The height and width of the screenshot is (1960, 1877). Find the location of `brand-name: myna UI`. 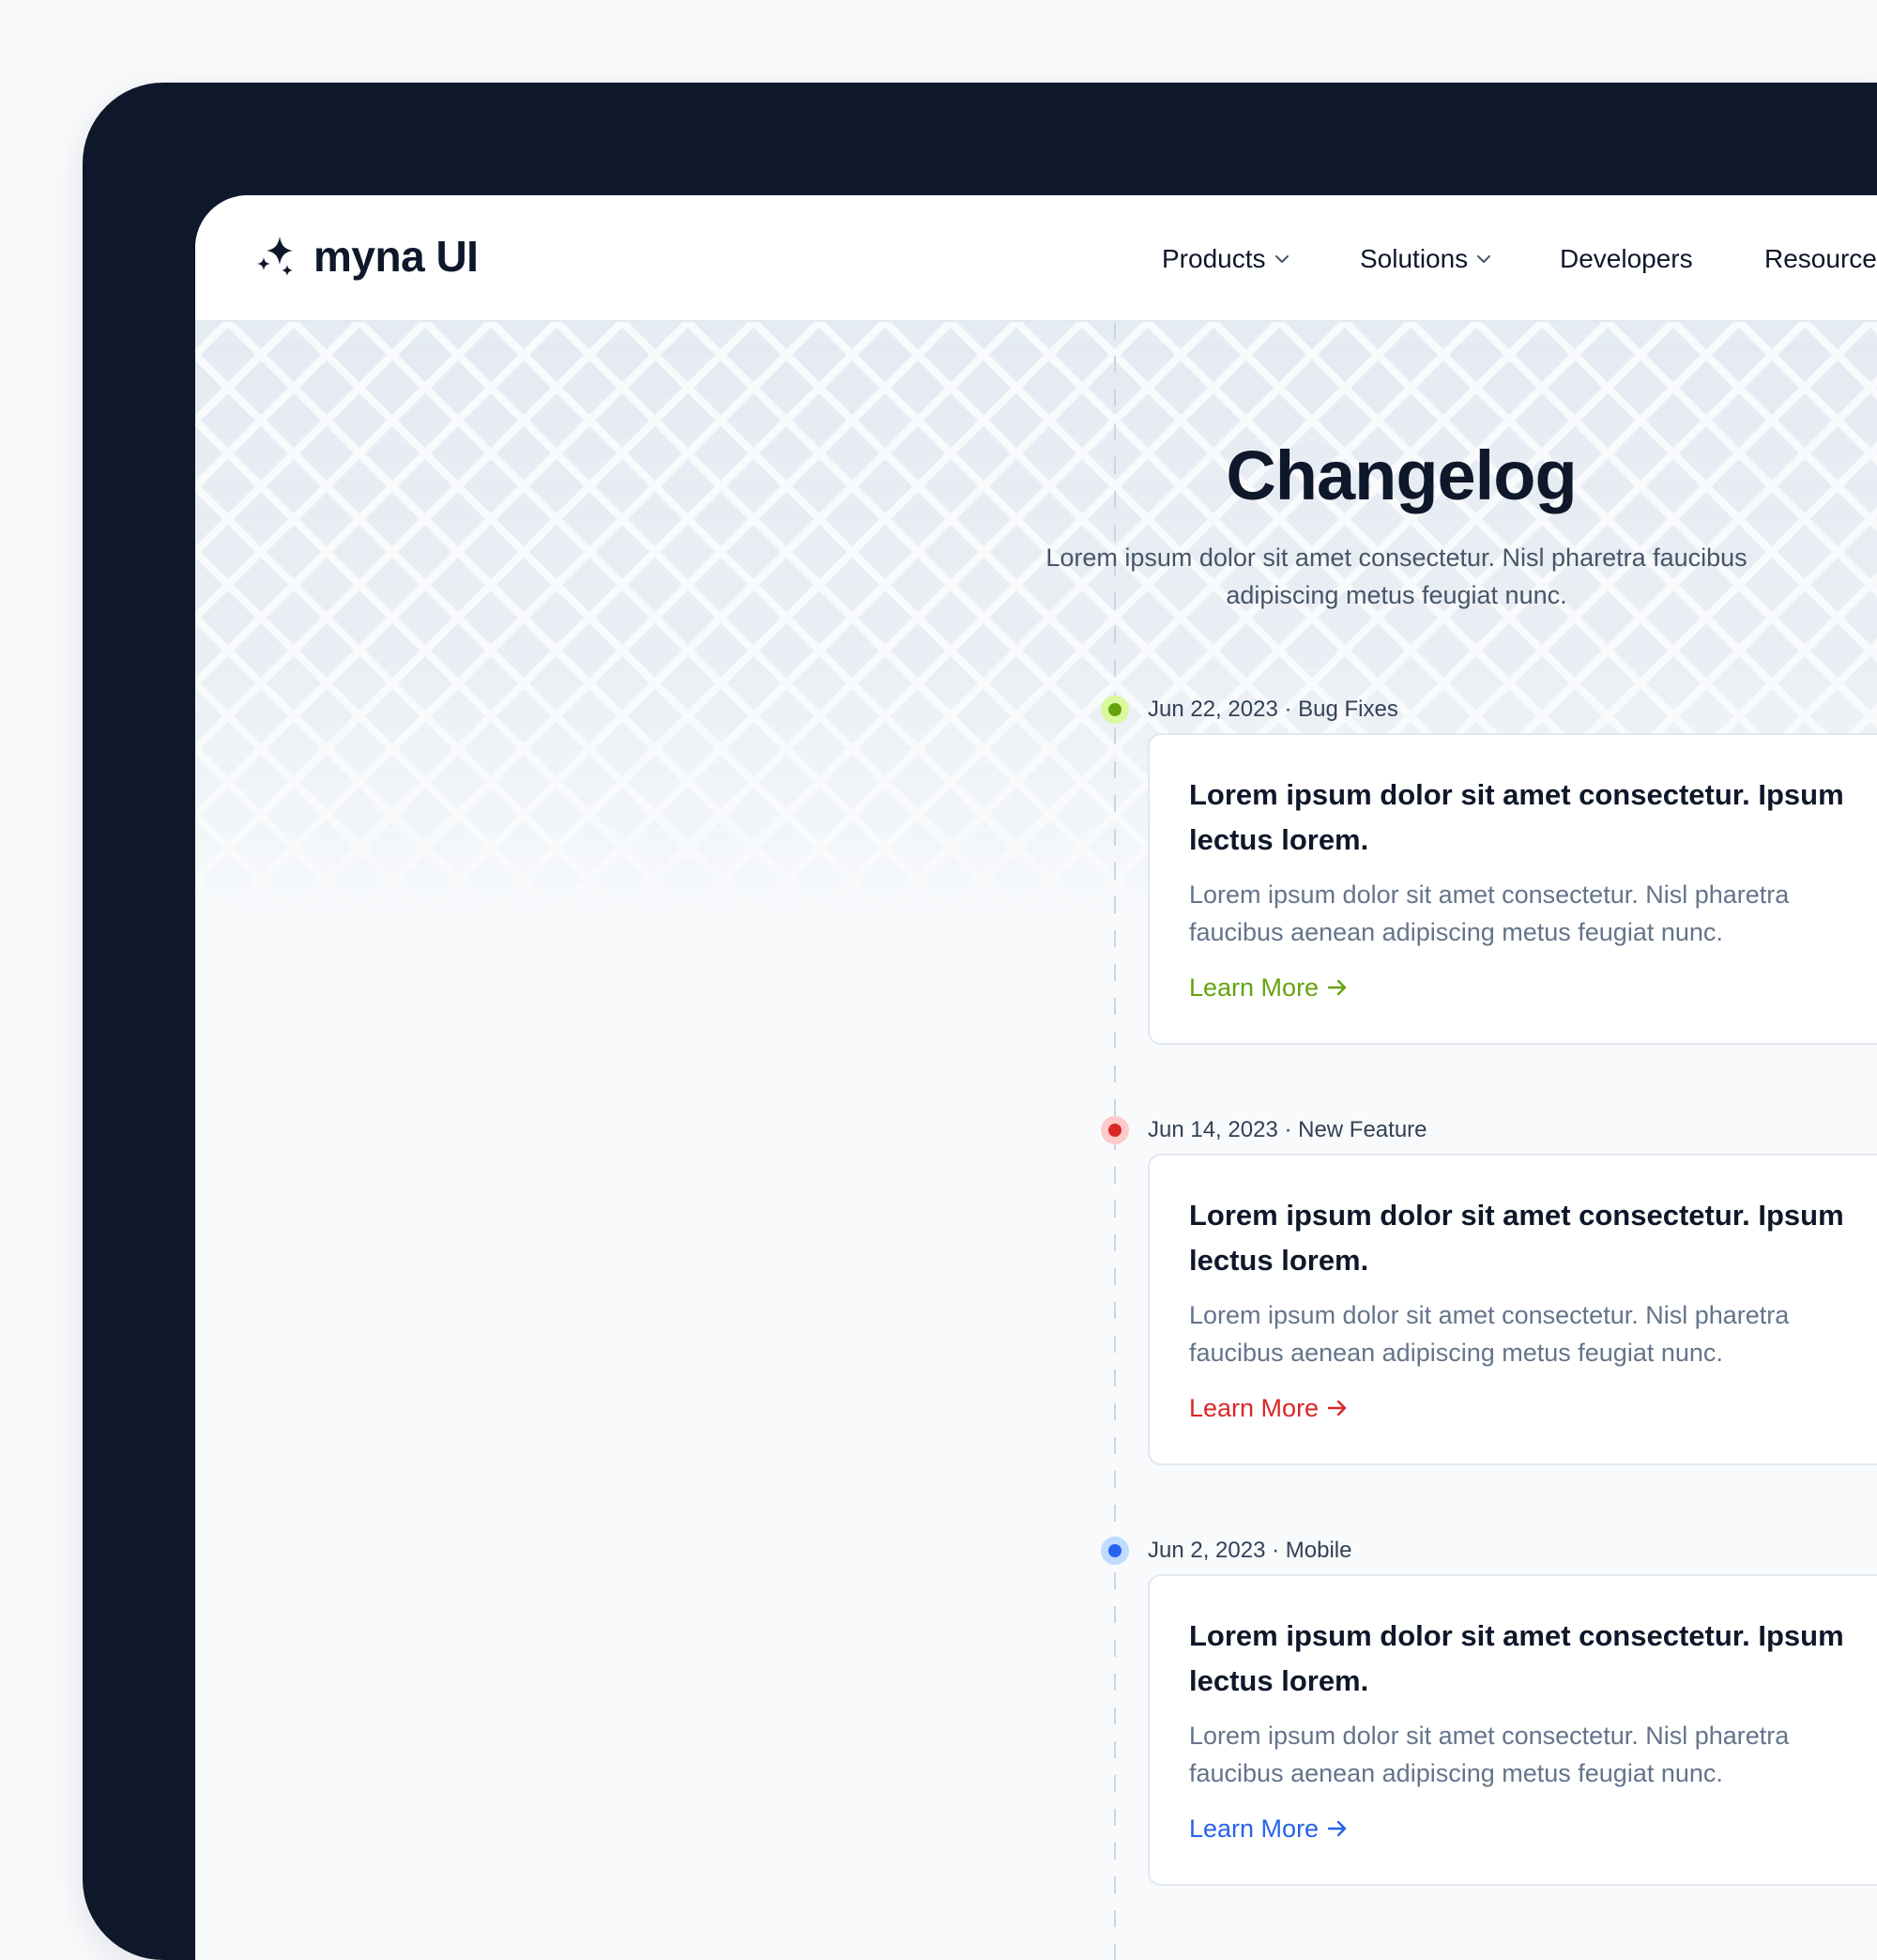

brand-name: myna UI is located at coordinates (396, 256).